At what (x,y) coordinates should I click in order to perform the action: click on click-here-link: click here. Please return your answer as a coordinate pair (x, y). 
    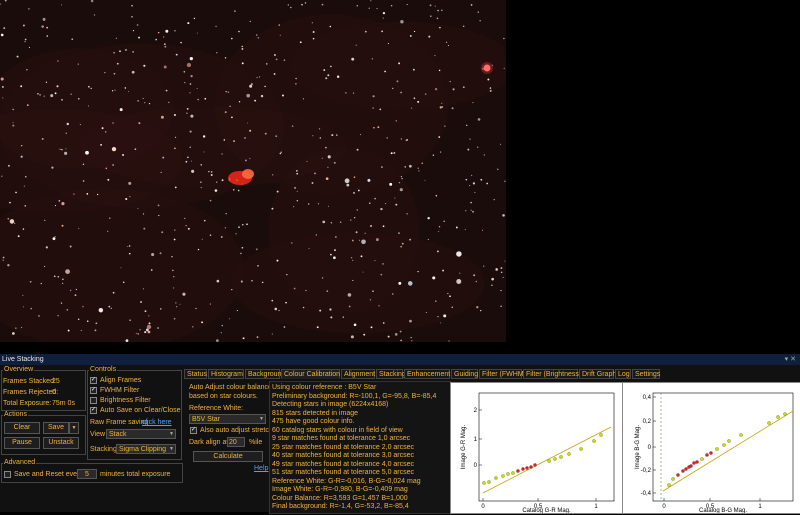
    Looking at the image, I should click on (157, 422).